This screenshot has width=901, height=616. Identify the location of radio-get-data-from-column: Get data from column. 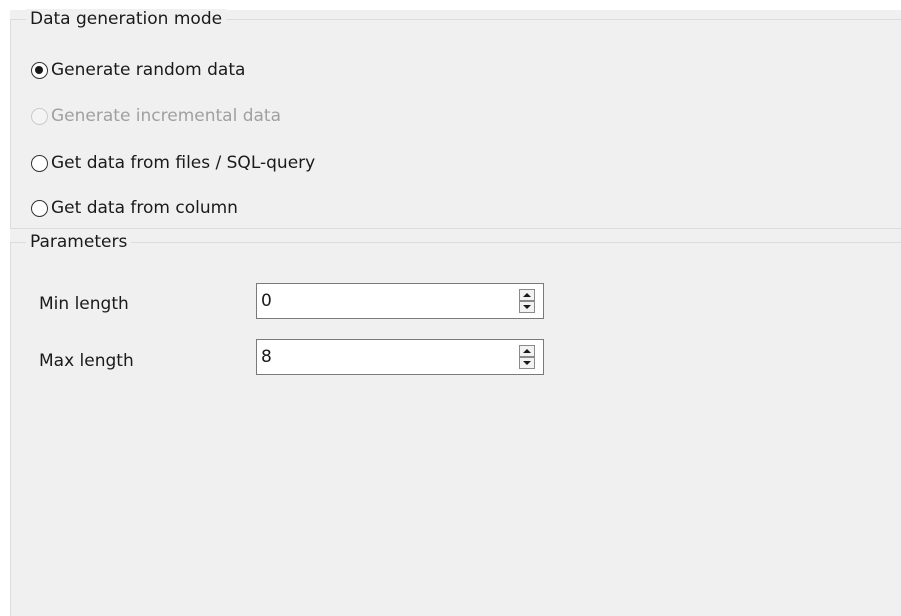
(134, 208).